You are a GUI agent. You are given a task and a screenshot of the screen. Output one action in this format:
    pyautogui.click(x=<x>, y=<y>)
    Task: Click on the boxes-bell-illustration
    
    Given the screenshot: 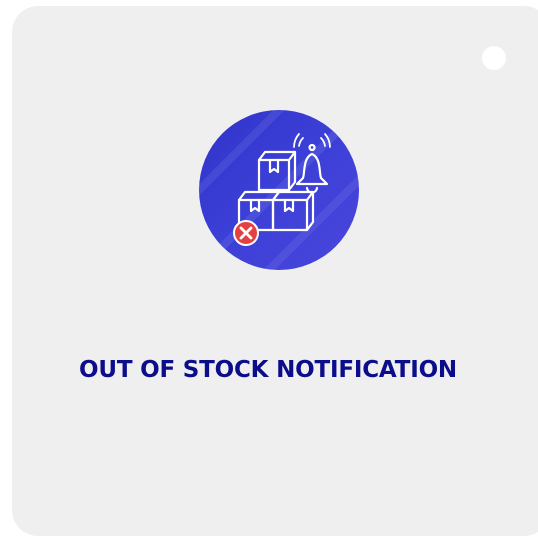 What is the action you would take?
    pyautogui.click(x=279, y=190)
    